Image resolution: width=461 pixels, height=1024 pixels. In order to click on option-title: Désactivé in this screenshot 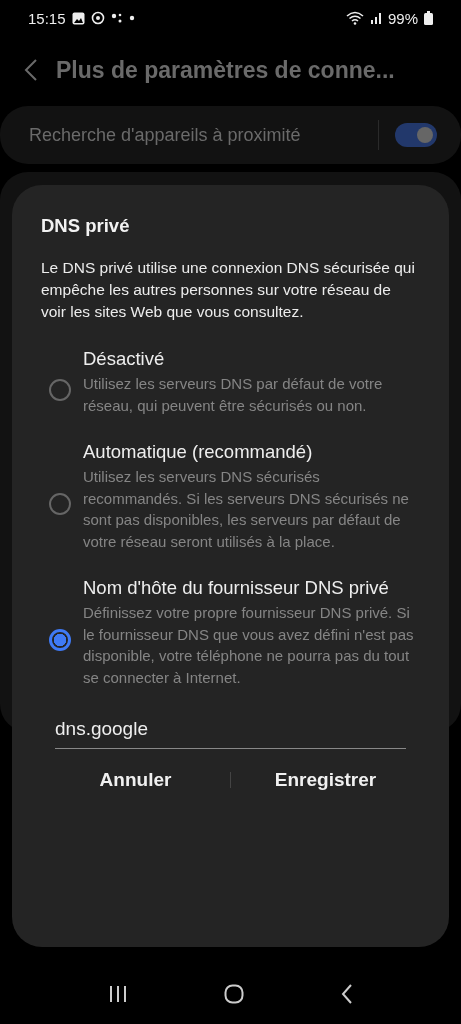, I will do `click(251, 359)`.